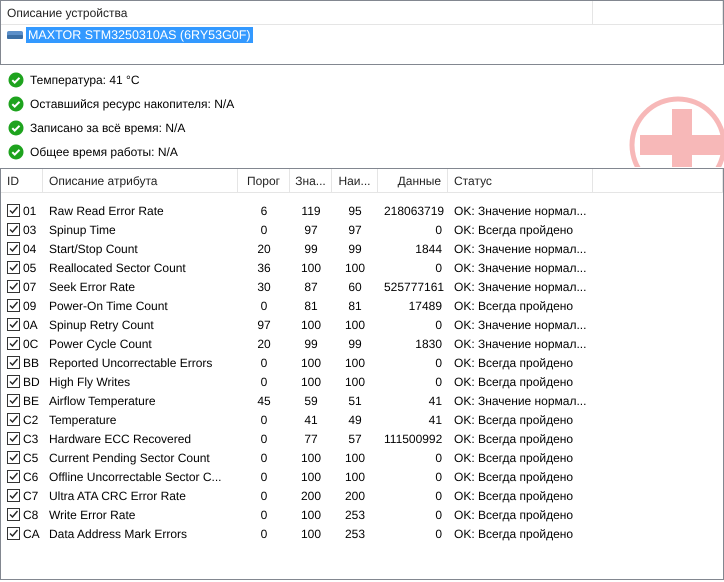  Describe the element at coordinates (355, 287) in the screenshot. I see `table-cell-text: 60` at that location.